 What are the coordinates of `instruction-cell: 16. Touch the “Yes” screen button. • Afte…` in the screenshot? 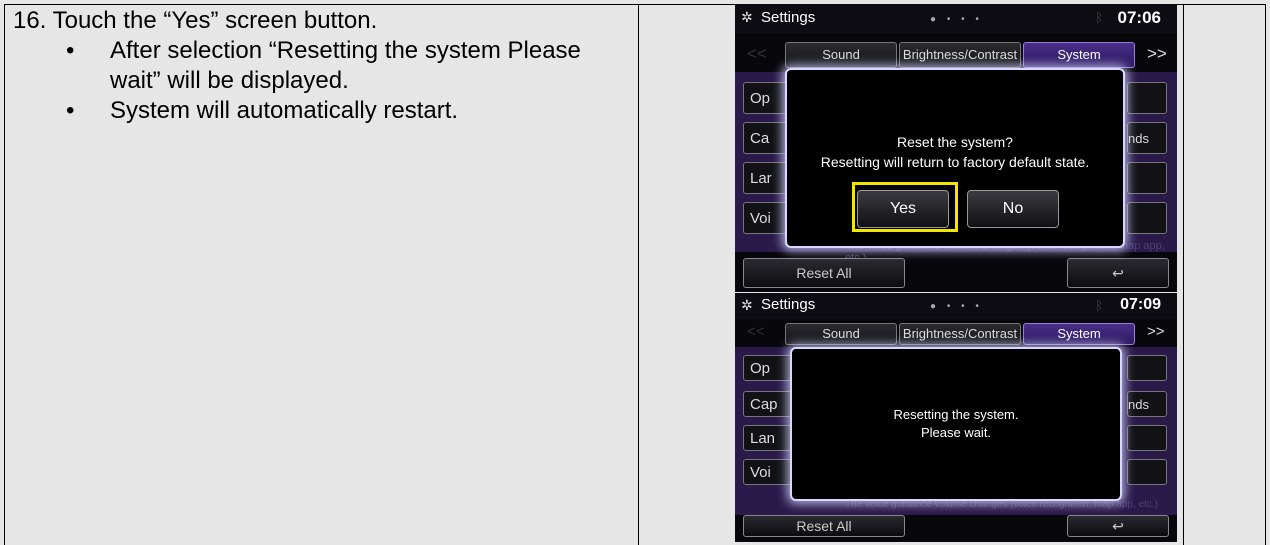 It's located at (323, 66).